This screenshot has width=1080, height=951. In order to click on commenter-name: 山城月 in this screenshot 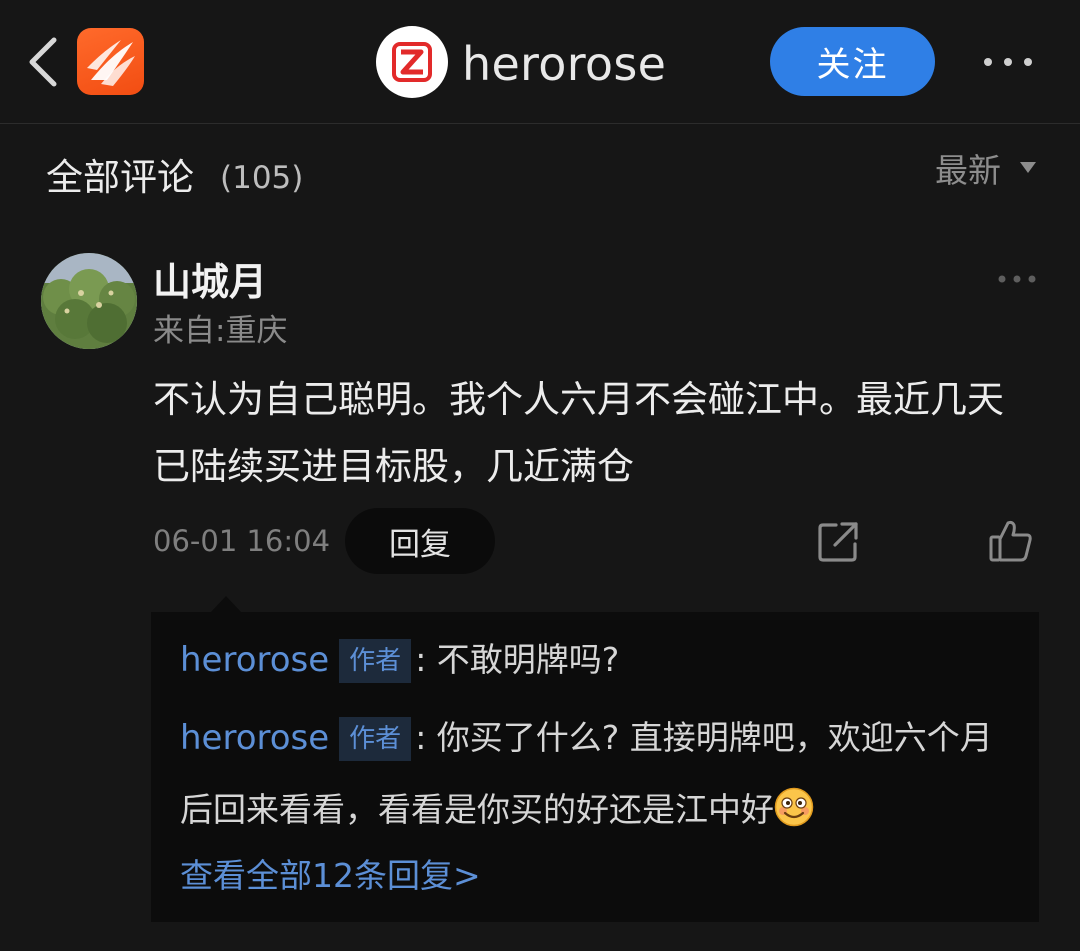, I will do `click(210, 282)`.